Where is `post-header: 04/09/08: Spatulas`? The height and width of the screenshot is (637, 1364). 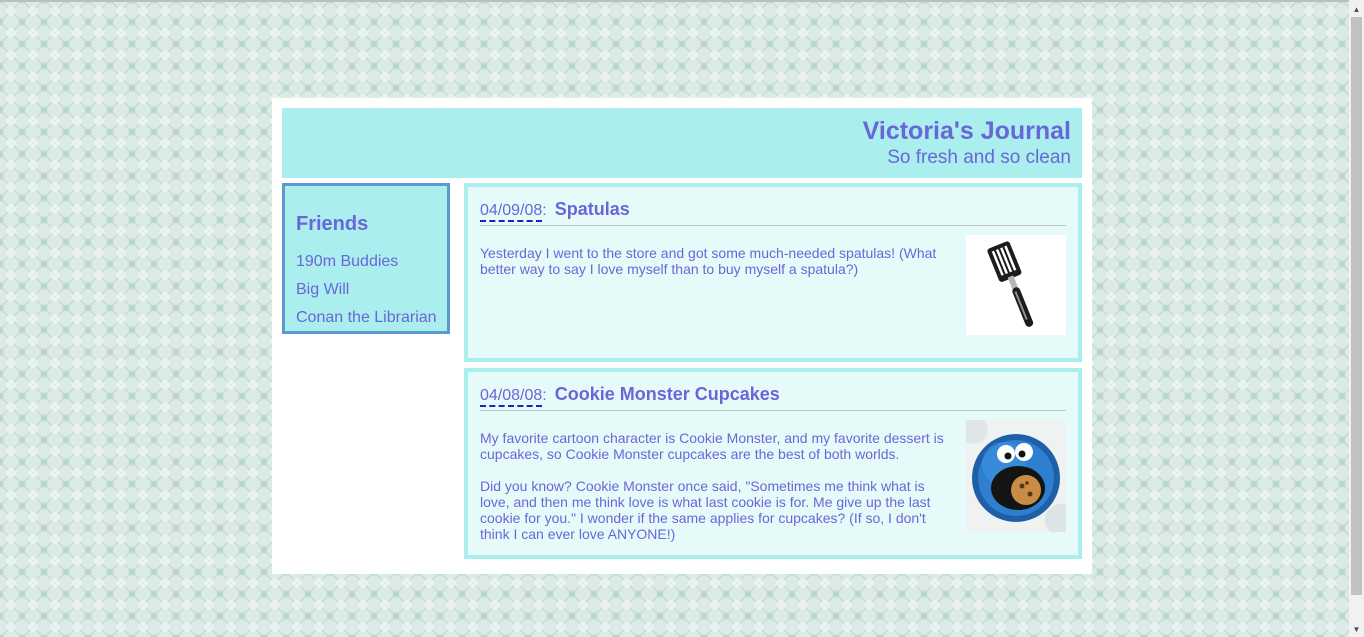 post-header: 04/09/08: Spatulas is located at coordinates (773, 212).